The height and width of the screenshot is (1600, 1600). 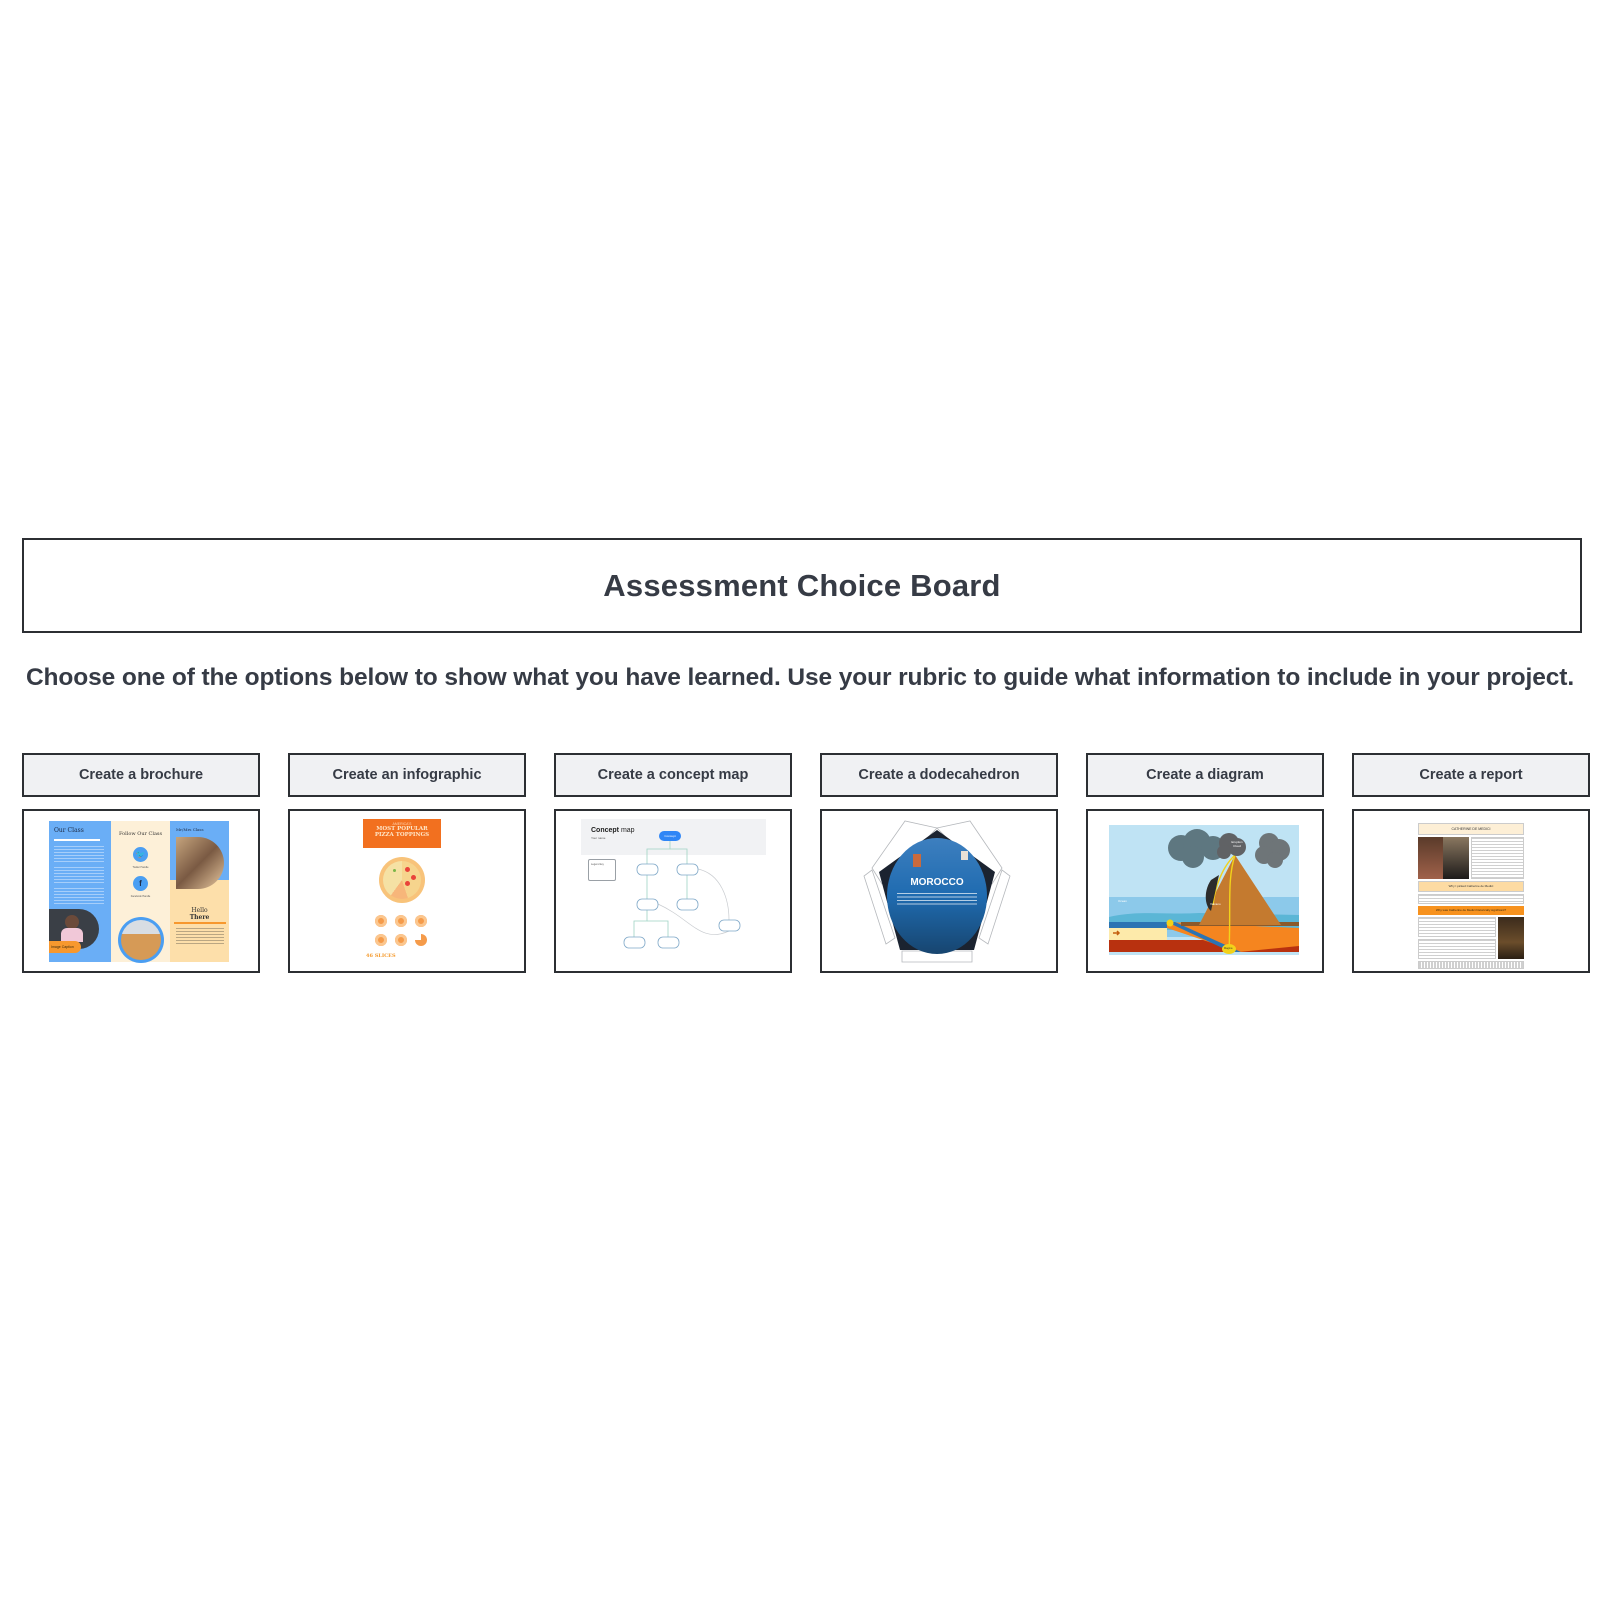 I want to click on option-header-dodecahedron: Create a dodecahedron, so click(x=939, y=775).